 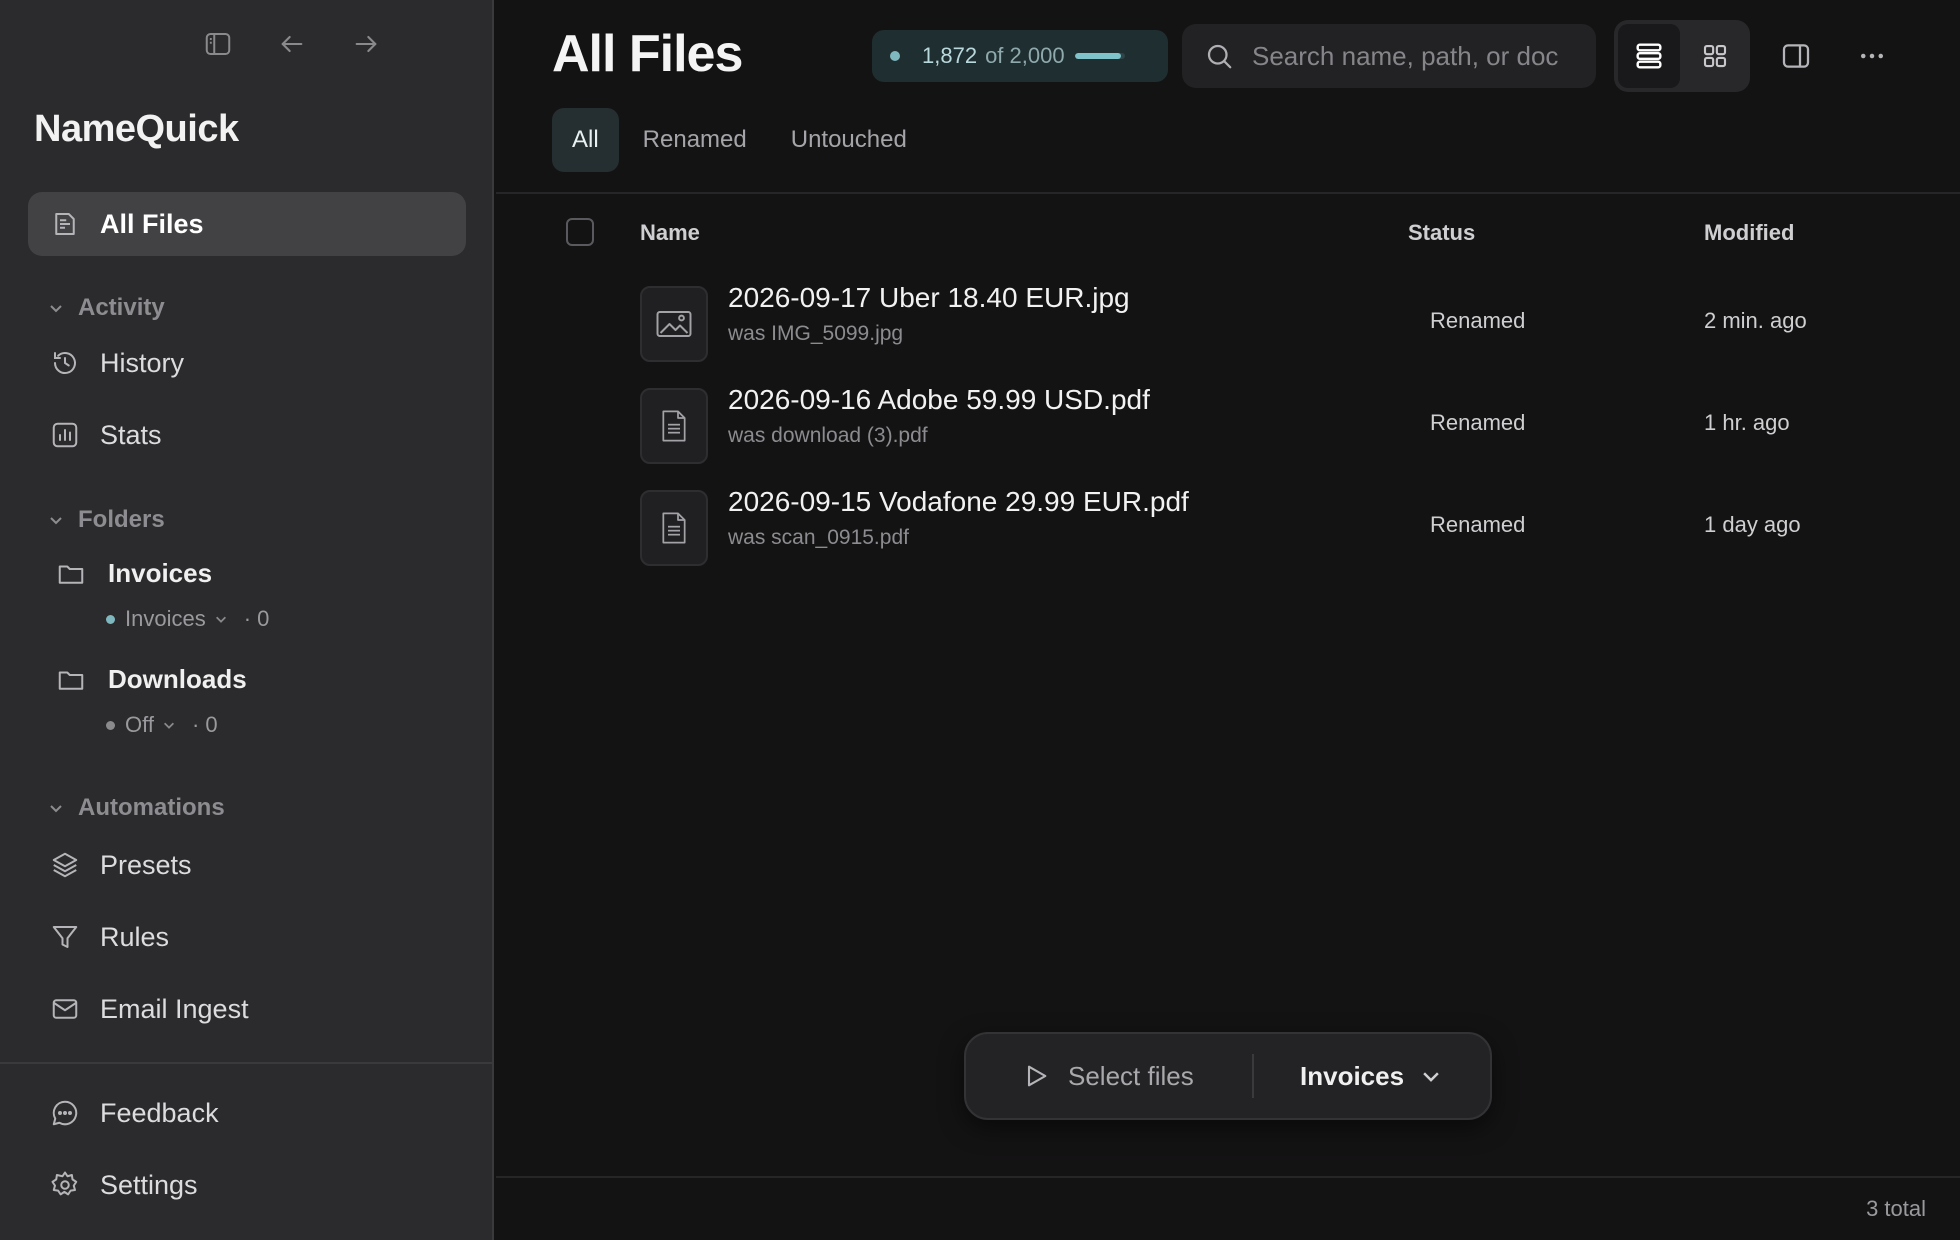 What do you see at coordinates (121, 307) in the screenshot?
I see `section-label: Activity` at bounding box center [121, 307].